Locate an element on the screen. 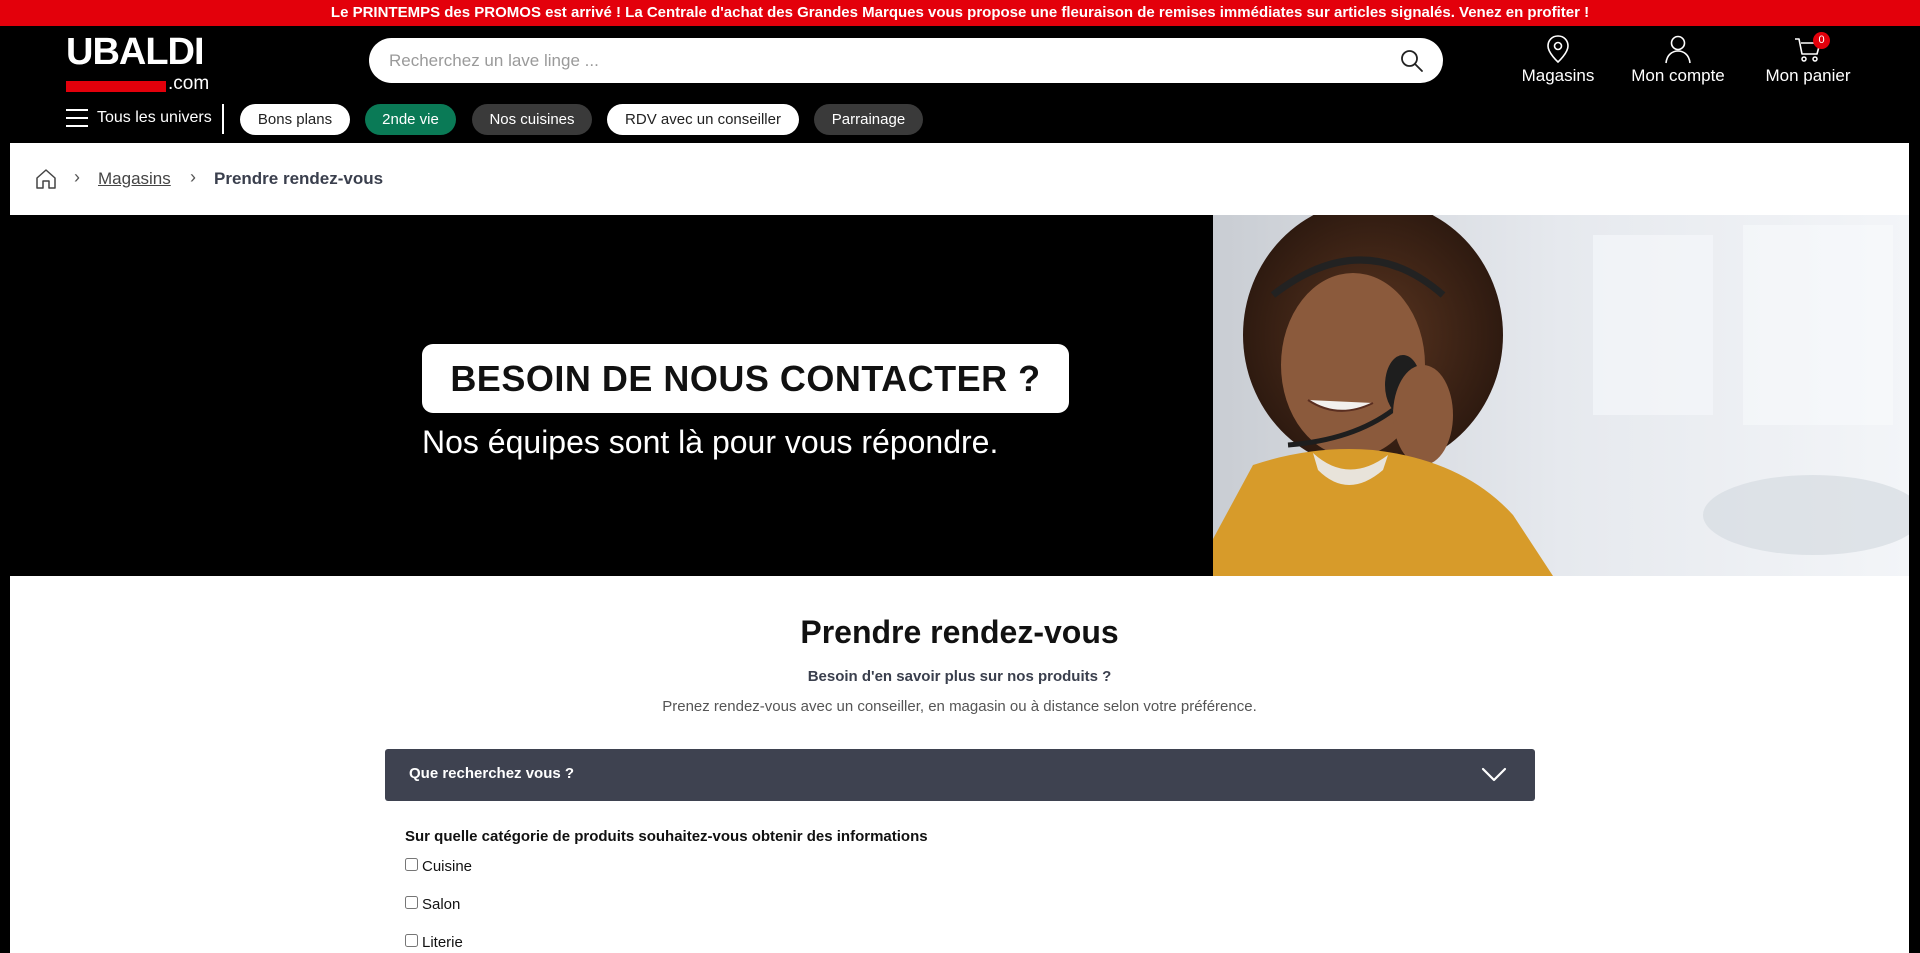 The height and width of the screenshot is (953, 1920). cart-count-badge: 0 is located at coordinates (1821, 40).